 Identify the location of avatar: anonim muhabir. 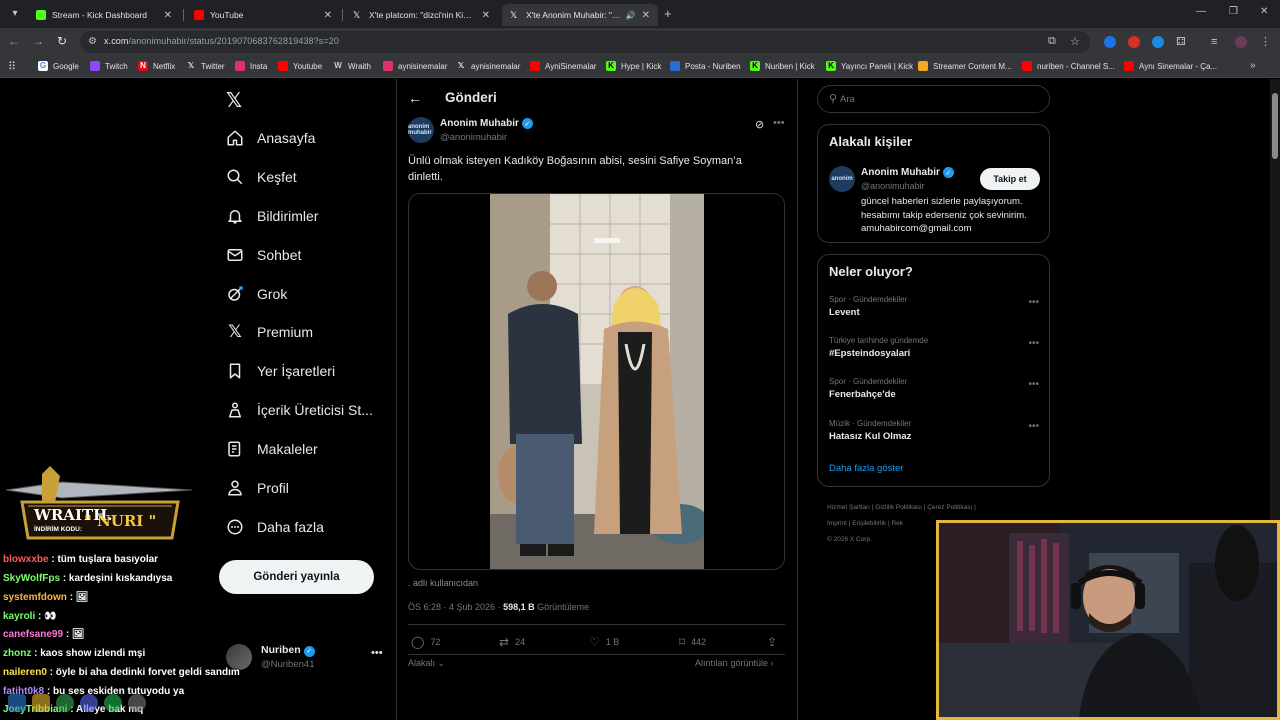
(421, 130).